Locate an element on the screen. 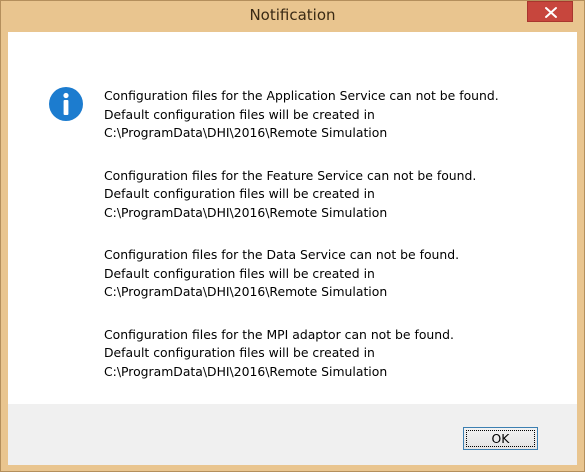 The image size is (585, 472). button-bar: OK is located at coordinates (292, 434).